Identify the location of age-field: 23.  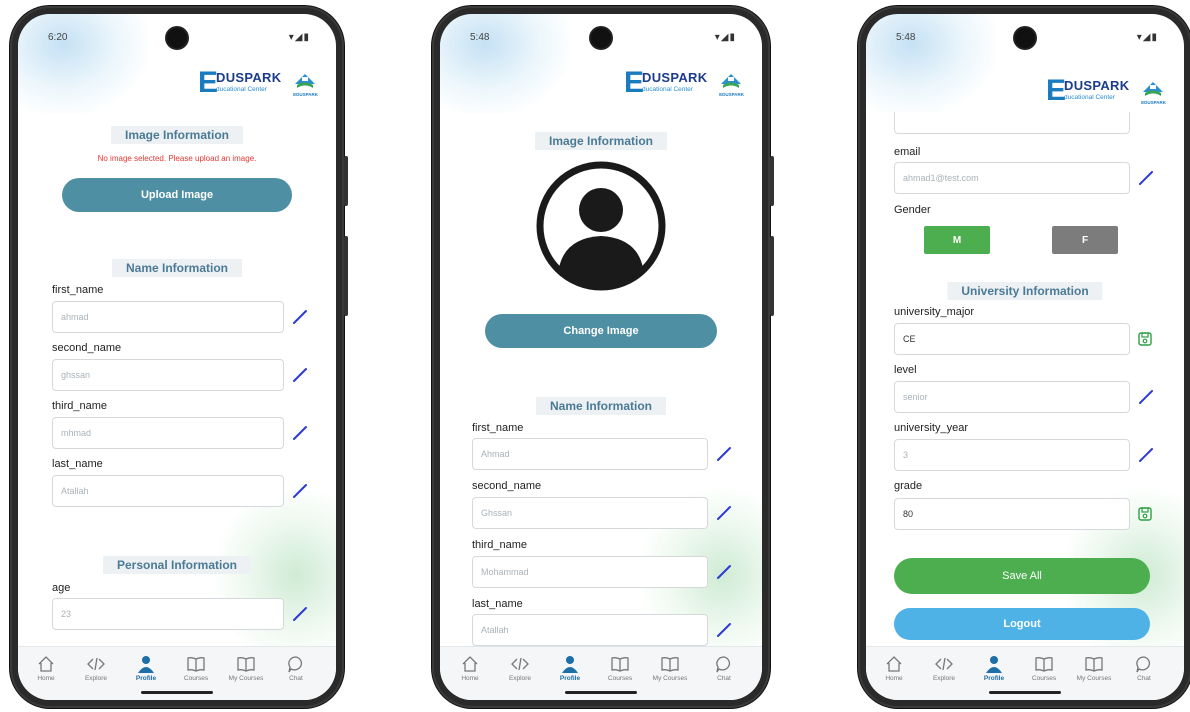
(168, 614).